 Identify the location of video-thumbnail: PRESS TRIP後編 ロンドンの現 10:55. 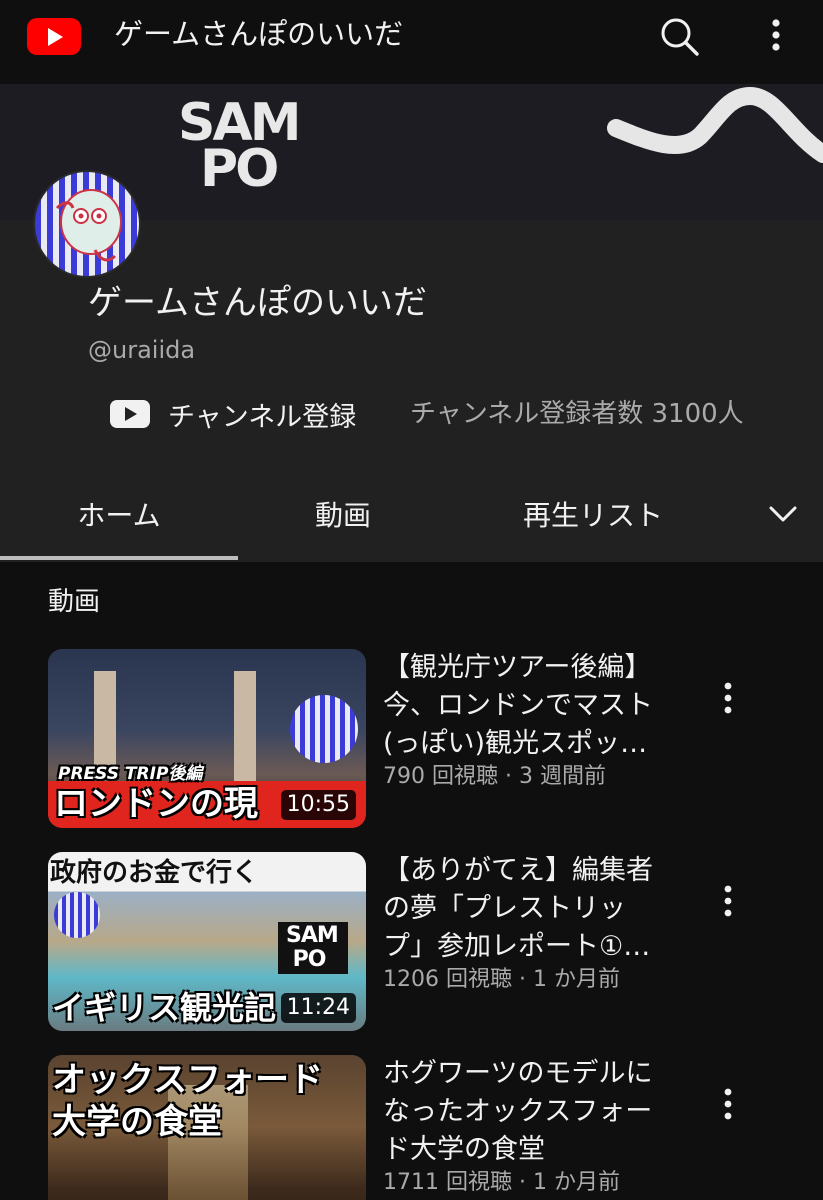
(207, 738).